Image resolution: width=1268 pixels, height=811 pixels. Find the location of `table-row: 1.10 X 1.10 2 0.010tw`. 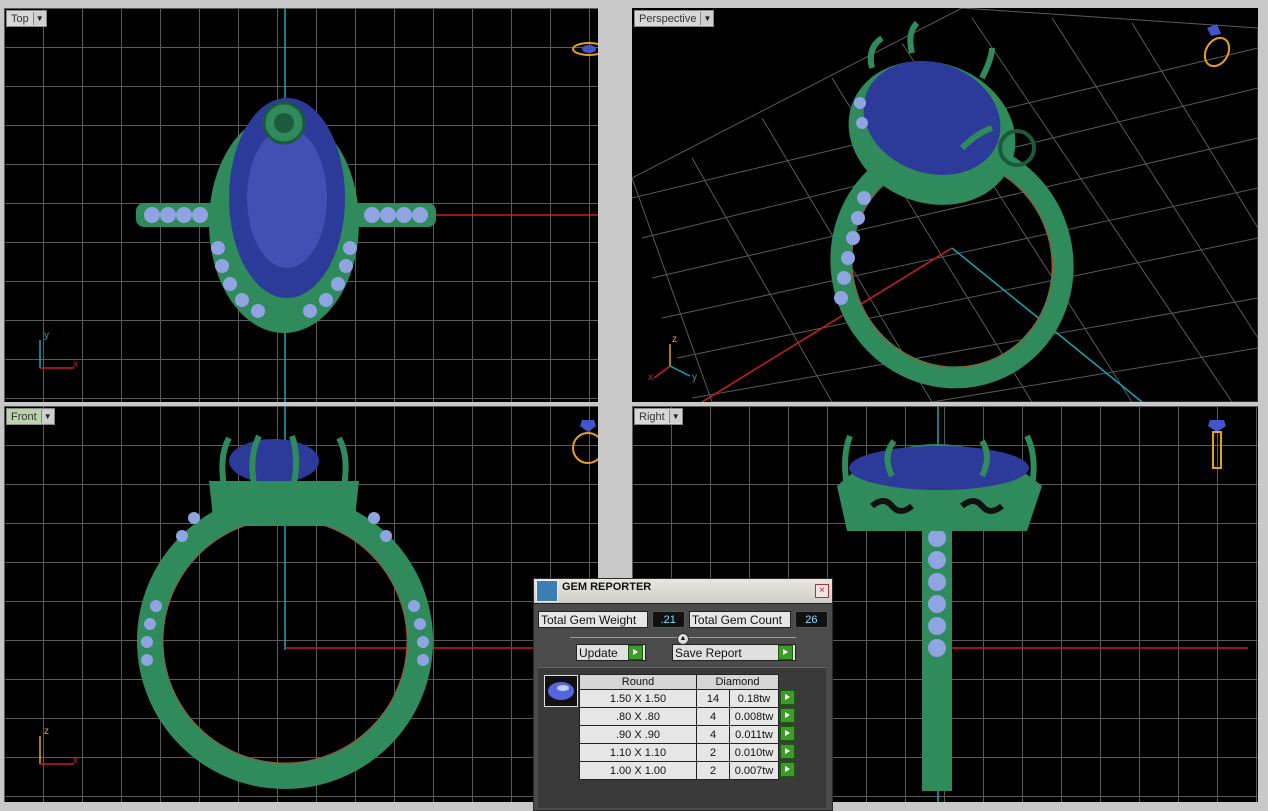

table-row: 1.10 X 1.10 2 0.010tw is located at coordinates (687, 752).